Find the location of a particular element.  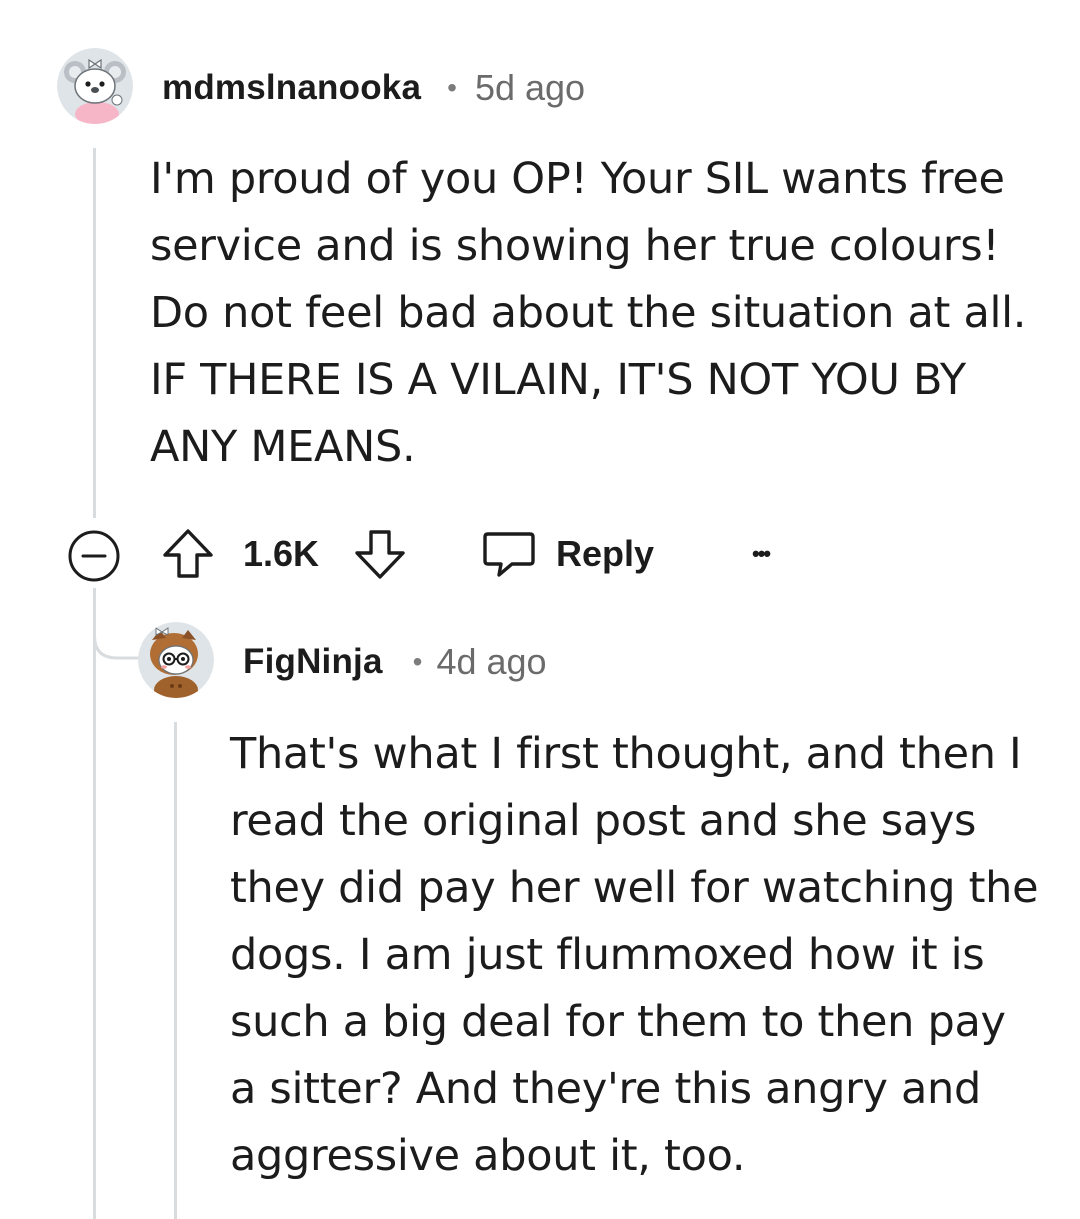

username: mdmslnanooka is located at coordinates (291, 88).